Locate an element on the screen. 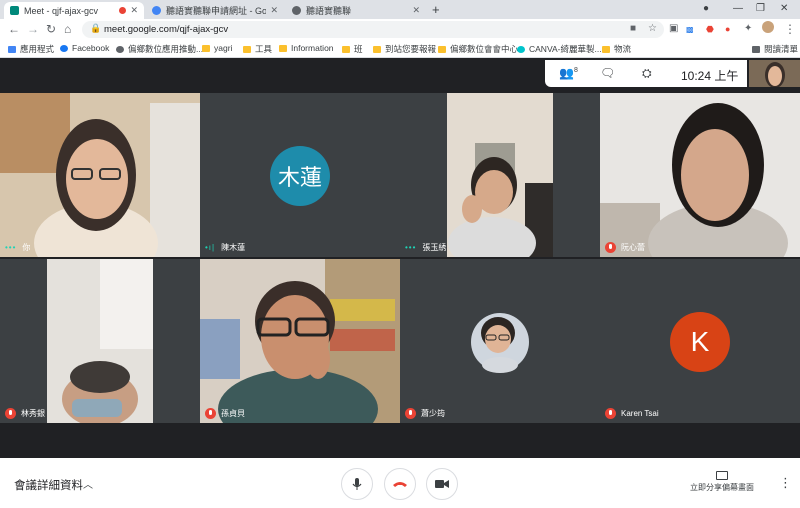 This screenshot has width=800, height=508. participants-icon: 👥8 is located at coordinates (568, 73).